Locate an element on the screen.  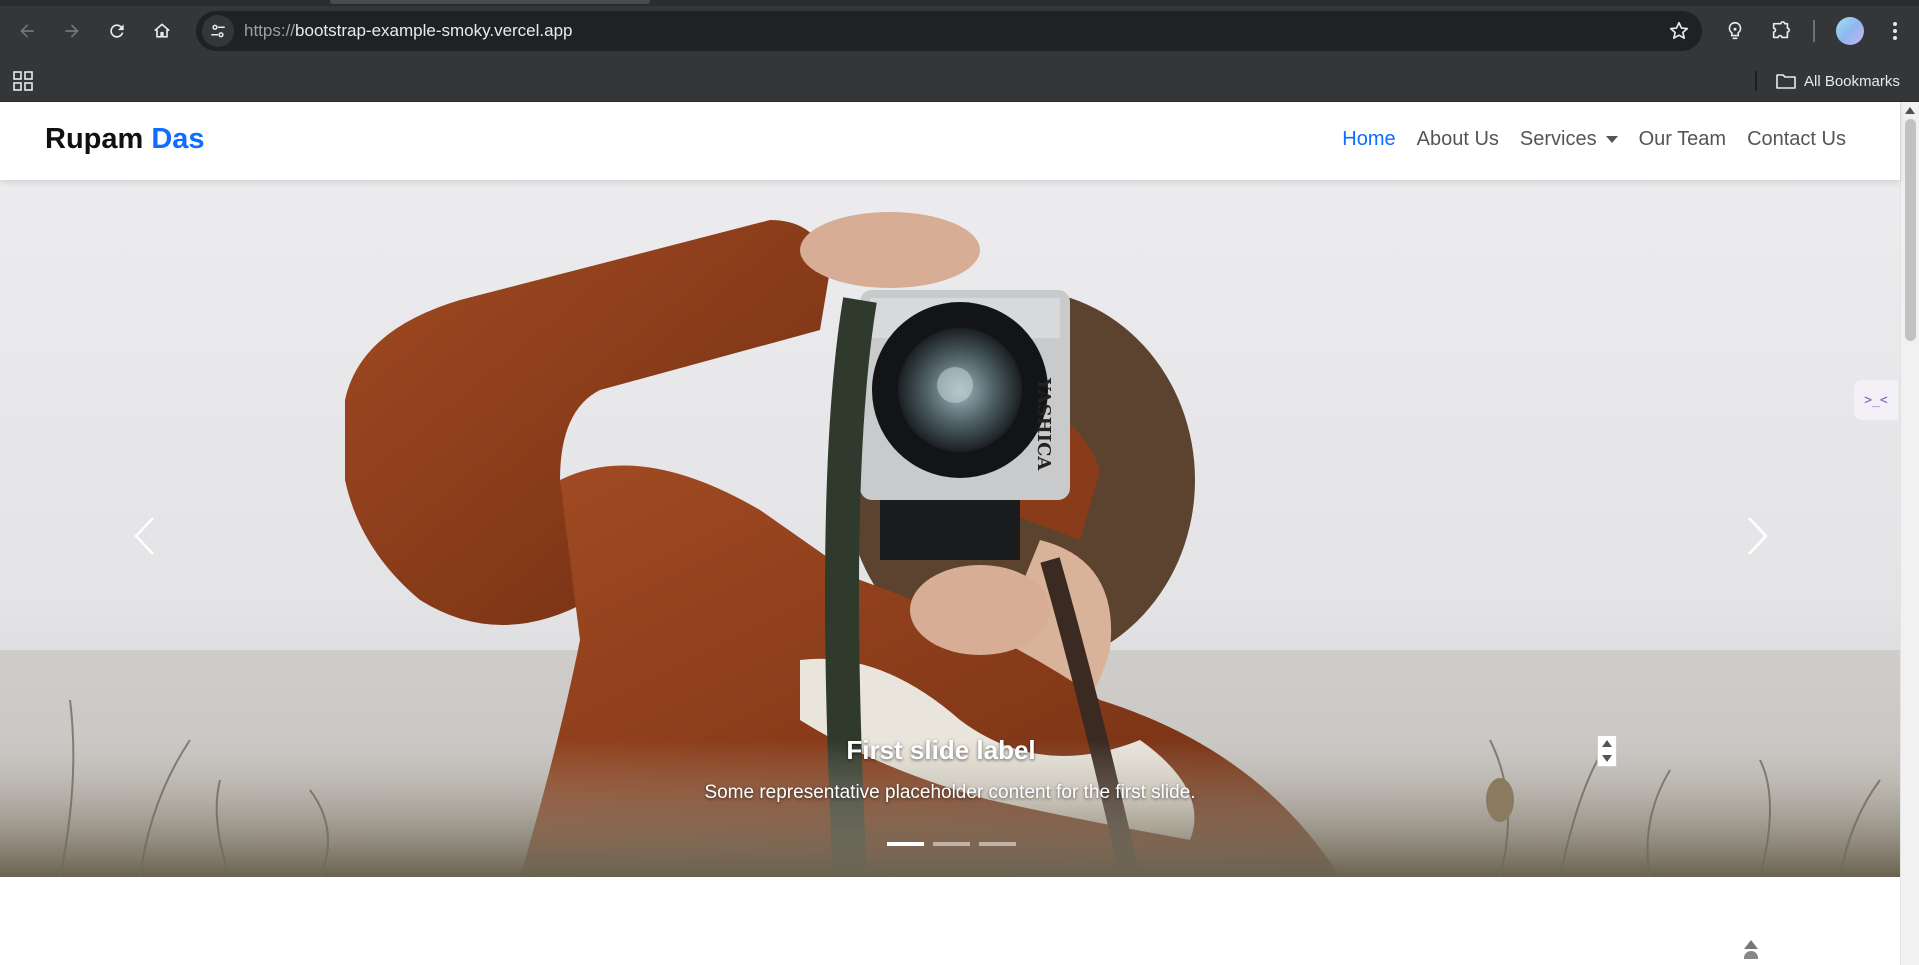
bookmark-star-button is located at coordinates (1679, 31).